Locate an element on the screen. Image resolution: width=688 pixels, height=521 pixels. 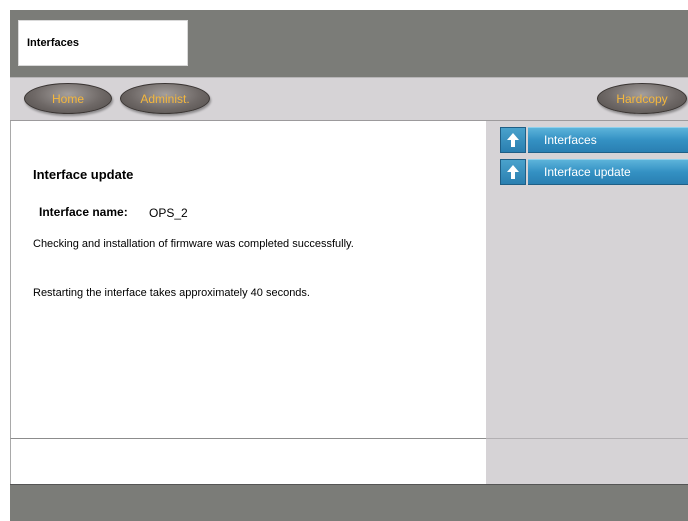
administration-button: Administ. is located at coordinates (165, 98).